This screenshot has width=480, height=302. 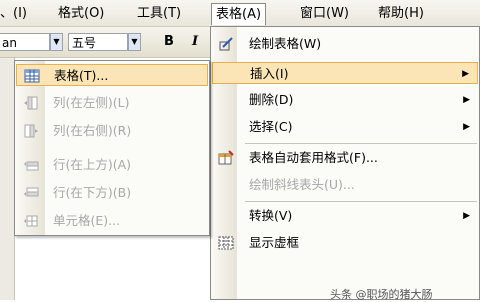 I want to click on bold-button: B, so click(x=169, y=42).